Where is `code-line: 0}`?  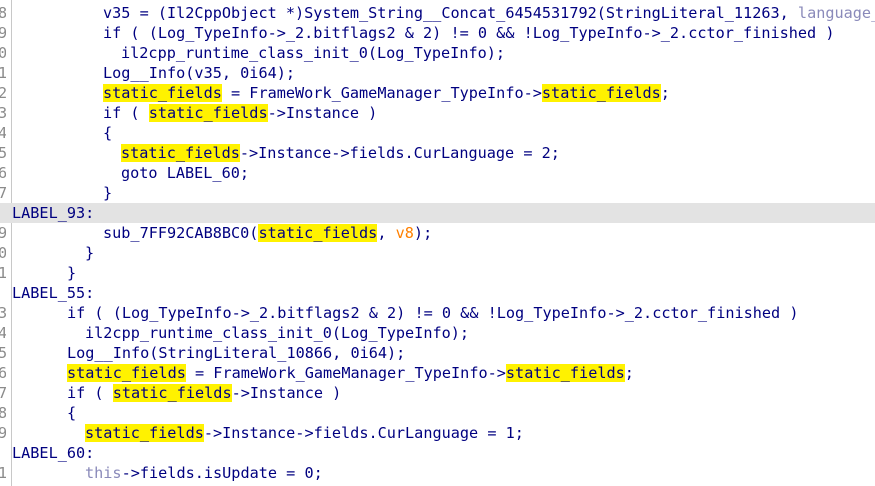 code-line: 0} is located at coordinates (437, 253).